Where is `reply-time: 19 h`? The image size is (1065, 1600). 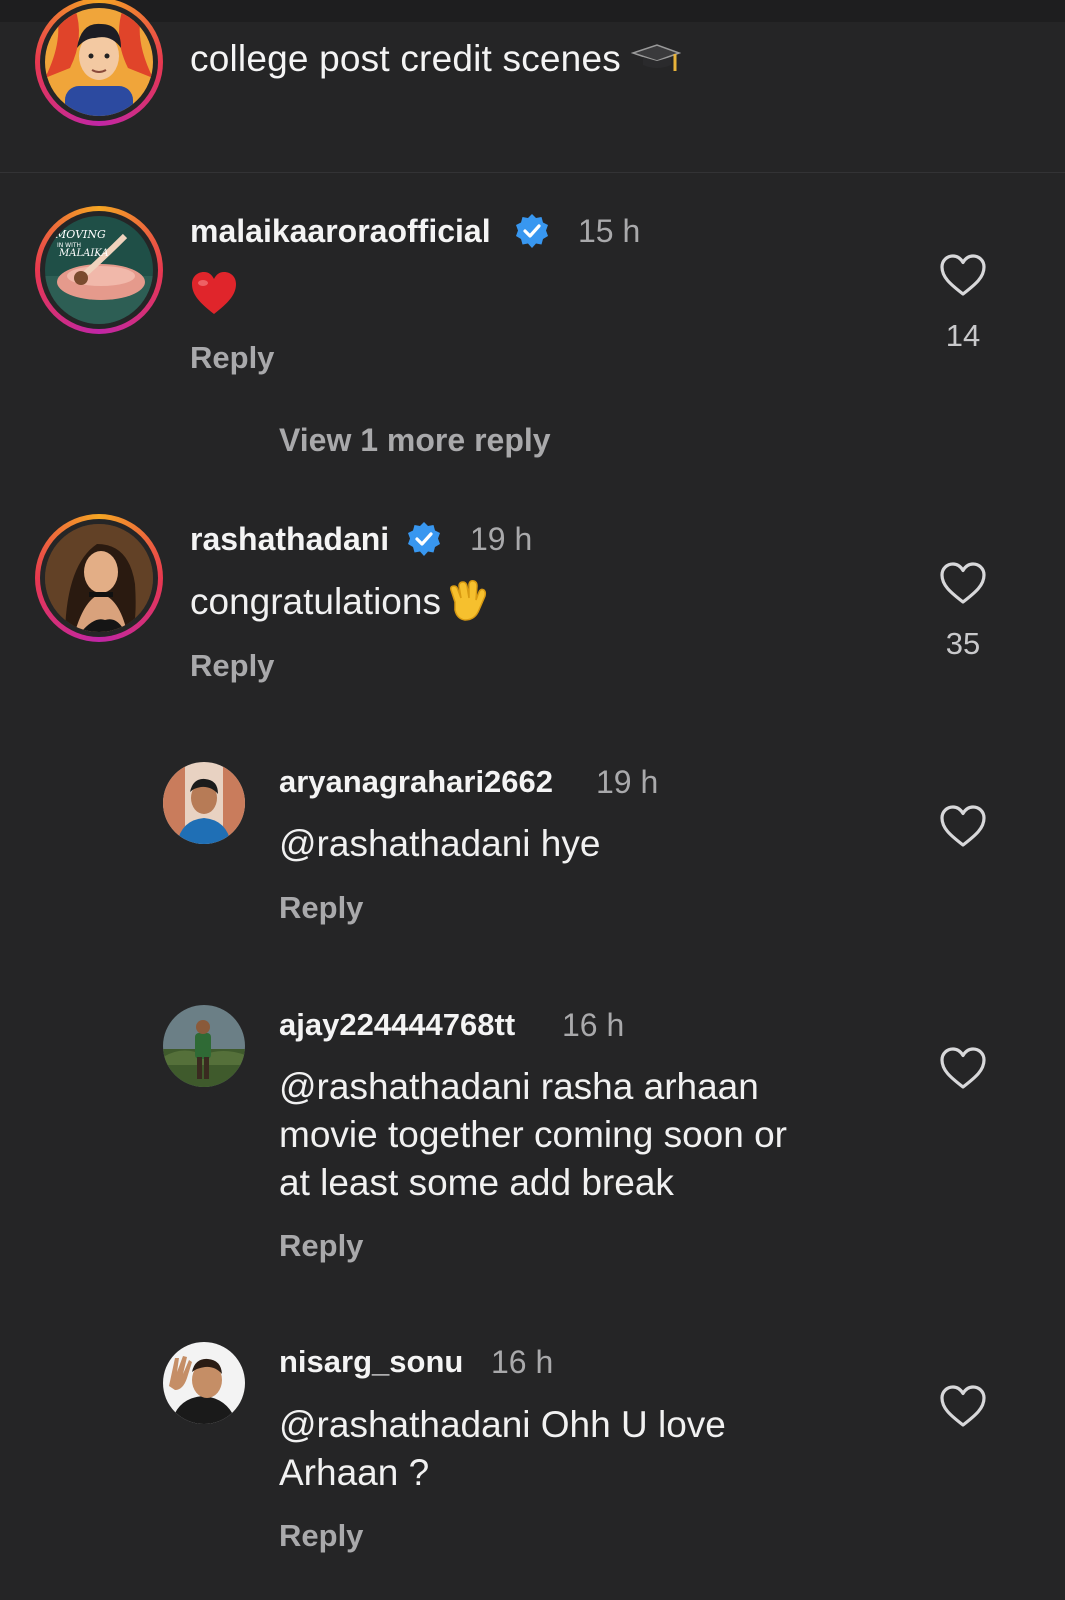
reply-time: 19 h is located at coordinates (627, 782).